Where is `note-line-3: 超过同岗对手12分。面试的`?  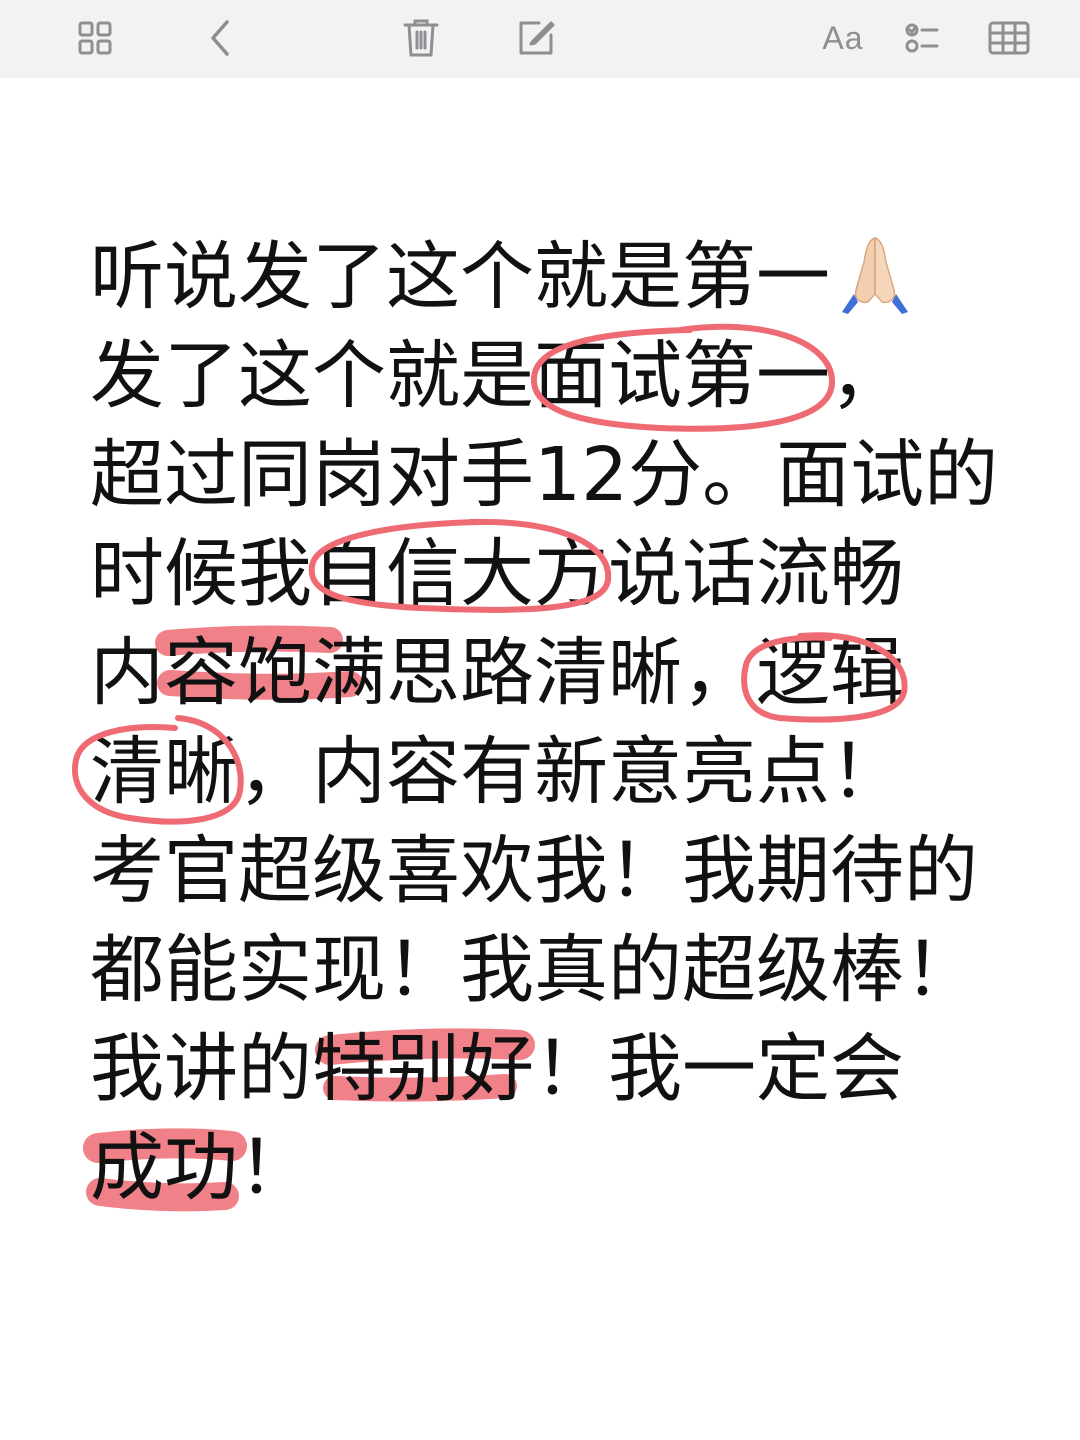
note-line-3: 超过同岗对手12分。面试的 is located at coordinates (544, 475).